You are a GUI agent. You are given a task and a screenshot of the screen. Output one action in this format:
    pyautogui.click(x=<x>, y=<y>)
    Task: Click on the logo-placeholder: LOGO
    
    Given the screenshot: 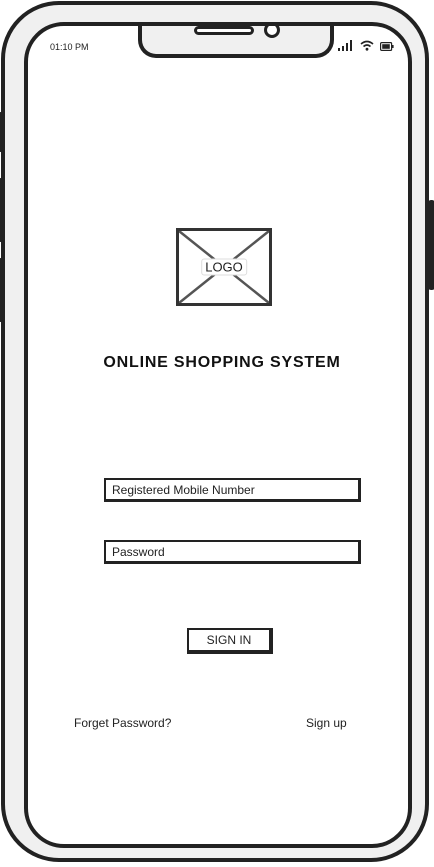 What is the action you would take?
    pyautogui.click(x=224, y=267)
    